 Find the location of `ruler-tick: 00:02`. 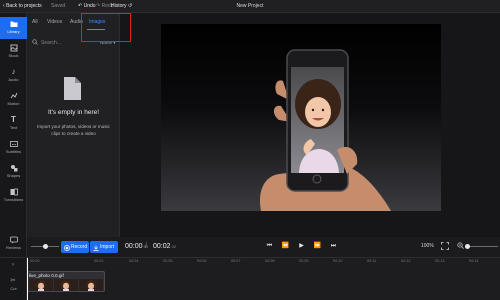

ruler-tick: 00:02 is located at coordinates (99, 261).